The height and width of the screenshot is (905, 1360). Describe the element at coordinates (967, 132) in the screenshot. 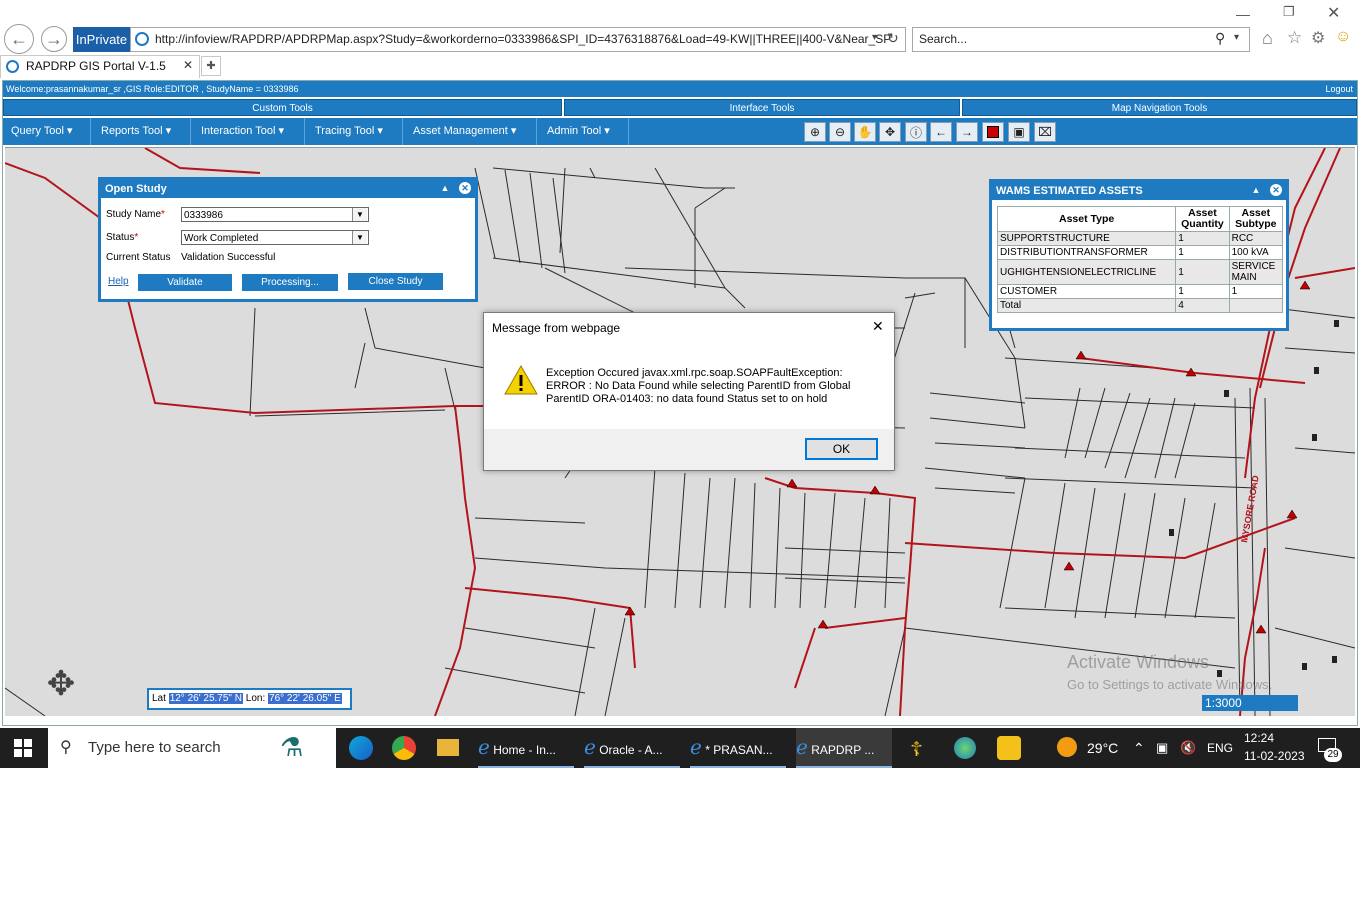

I see `next-extent-icon: →` at that location.